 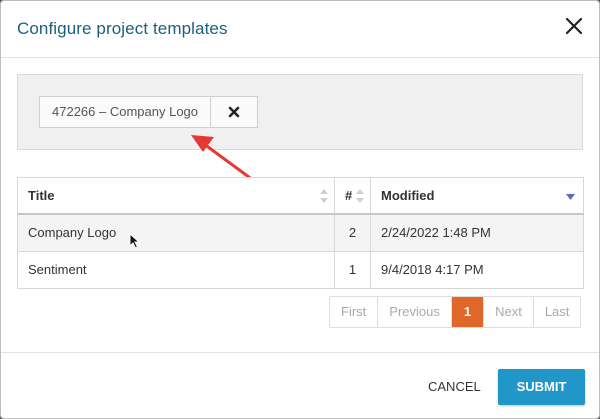 What do you see at coordinates (509, 312) in the screenshot?
I see `page-next-button: Next` at bounding box center [509, 312].